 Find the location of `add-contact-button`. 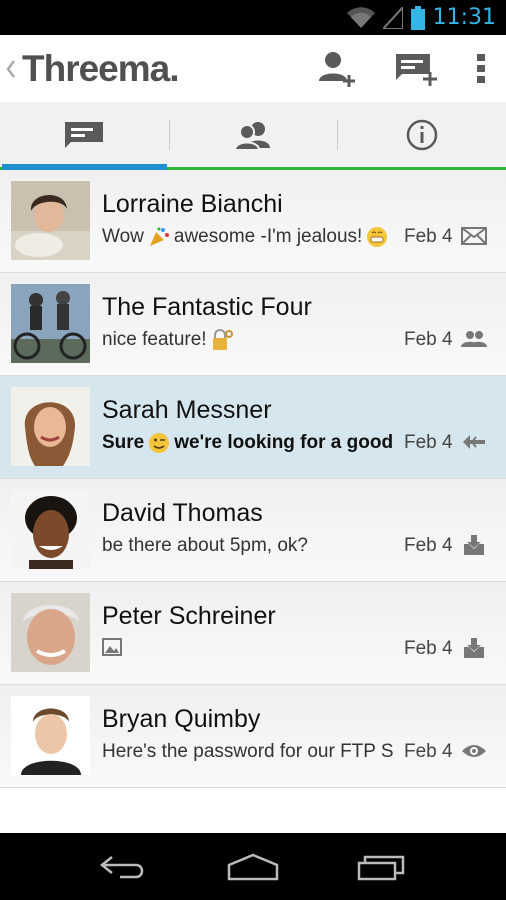

add-contact-button is located at coordinates (339, 68).